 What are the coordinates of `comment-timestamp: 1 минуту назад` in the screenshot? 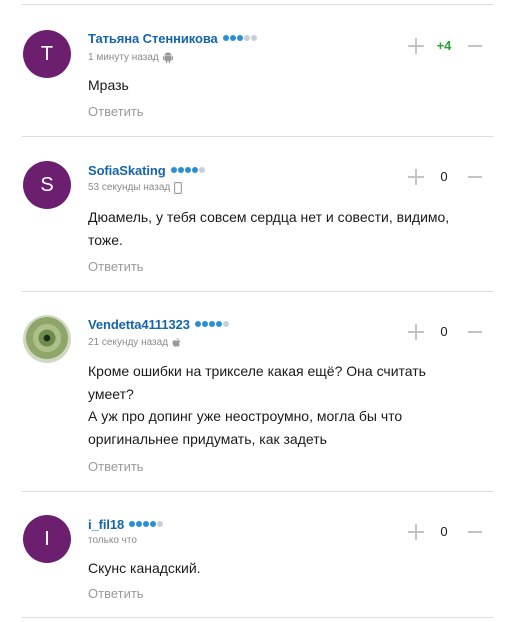 It's located at (123, 57).